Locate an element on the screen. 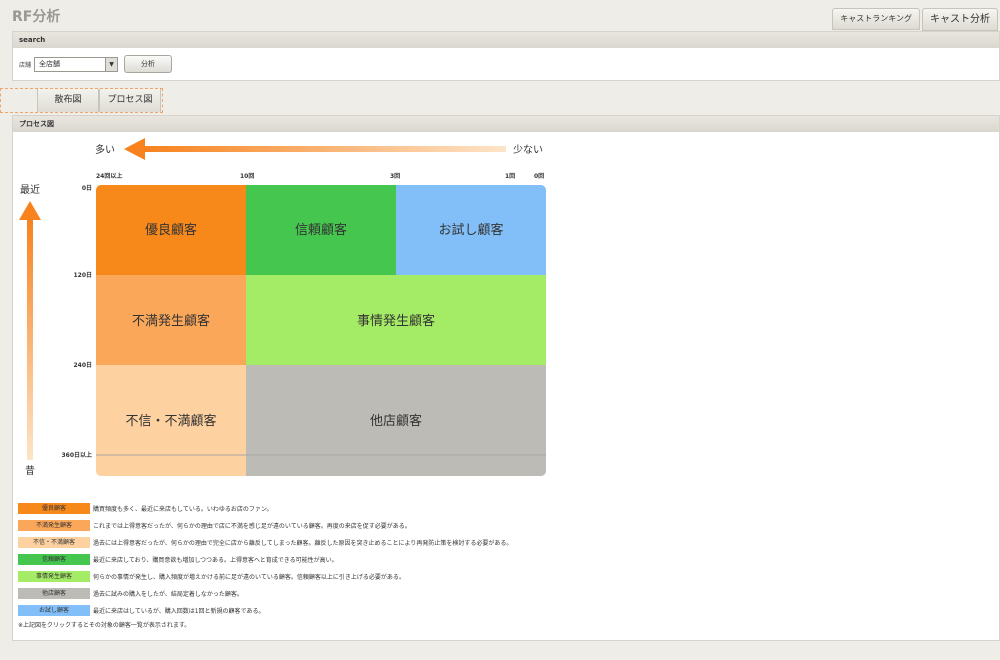 The width and height of the screenshot is (1000, 660). recency-old-label: 昔 is located at coordinates (30, 471).